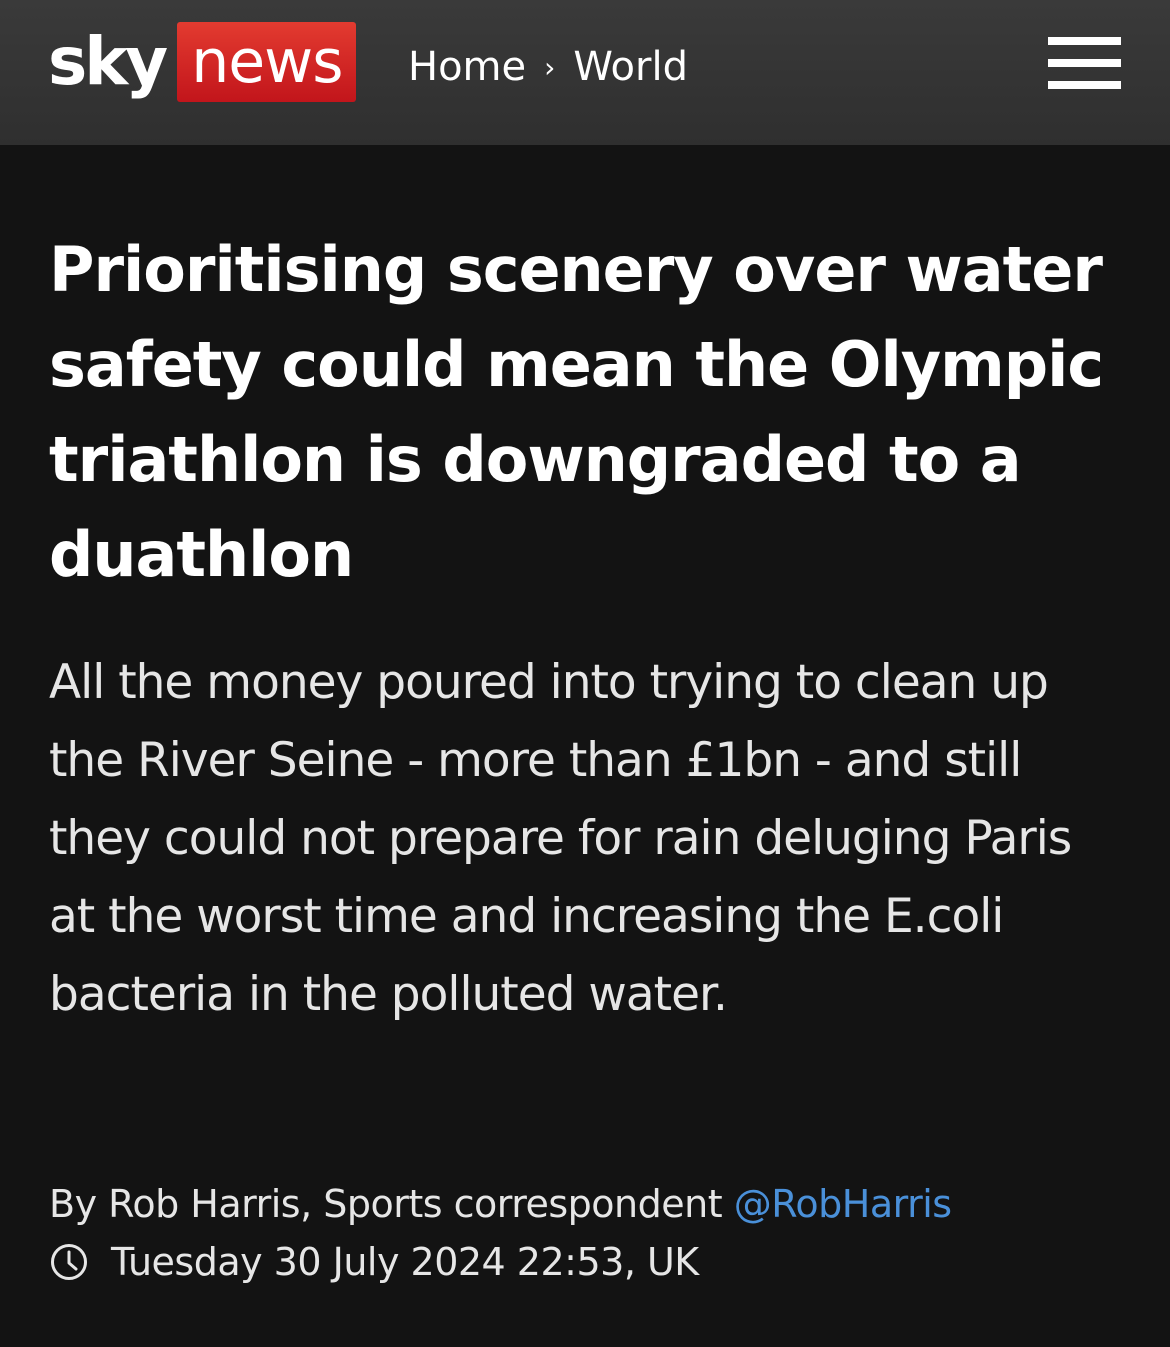  I want to click on breadcrumb-home-link: Home, so click(467, 67).